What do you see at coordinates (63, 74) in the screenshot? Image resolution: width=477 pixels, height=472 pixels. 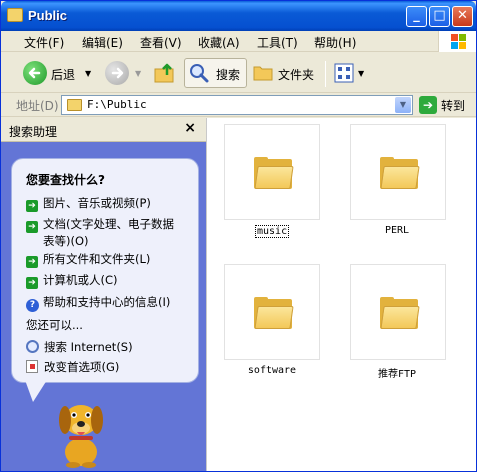 I see `back-label: 后退` at bounding box center [63, 74].